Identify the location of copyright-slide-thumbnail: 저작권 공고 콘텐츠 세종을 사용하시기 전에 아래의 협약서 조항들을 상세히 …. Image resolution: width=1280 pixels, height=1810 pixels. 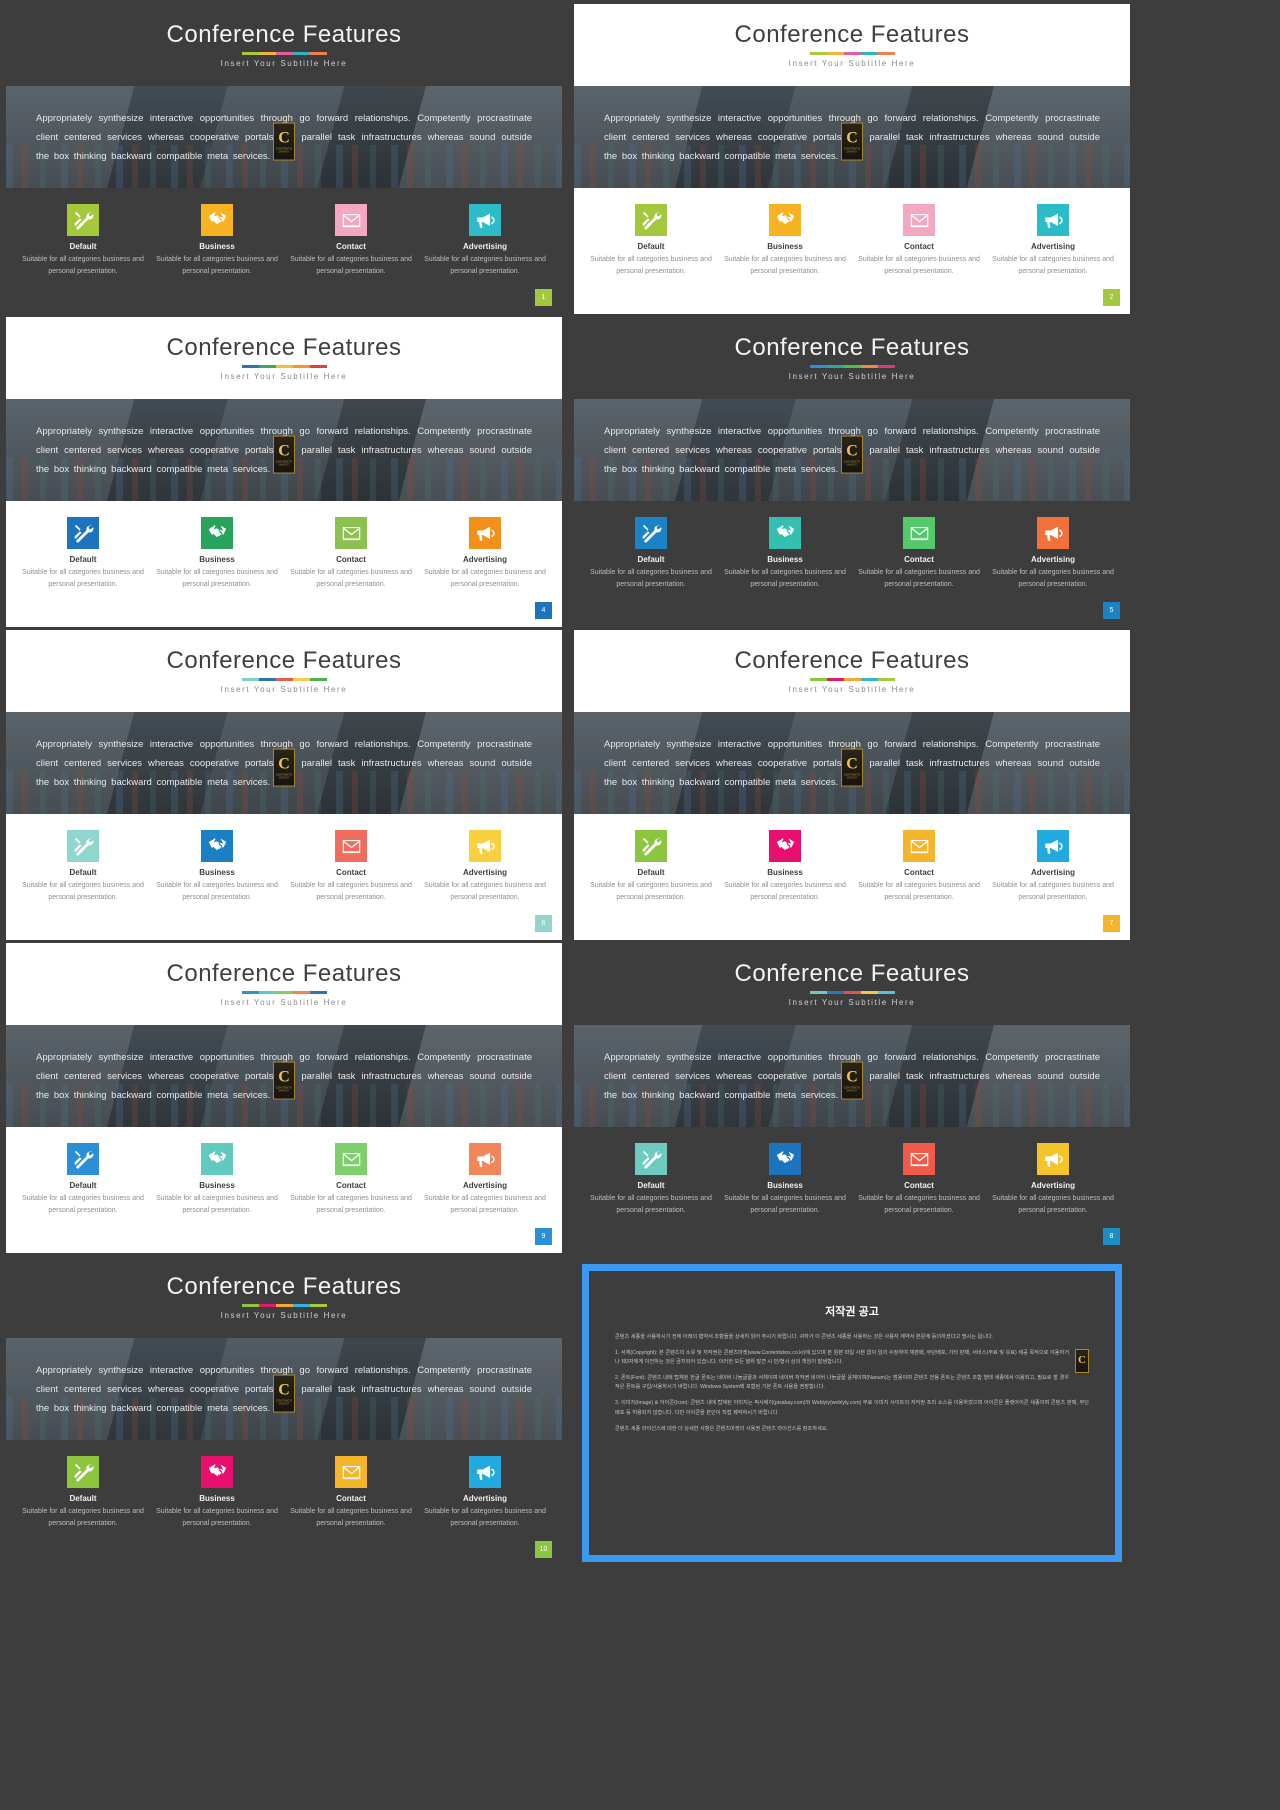
(852, 1411).